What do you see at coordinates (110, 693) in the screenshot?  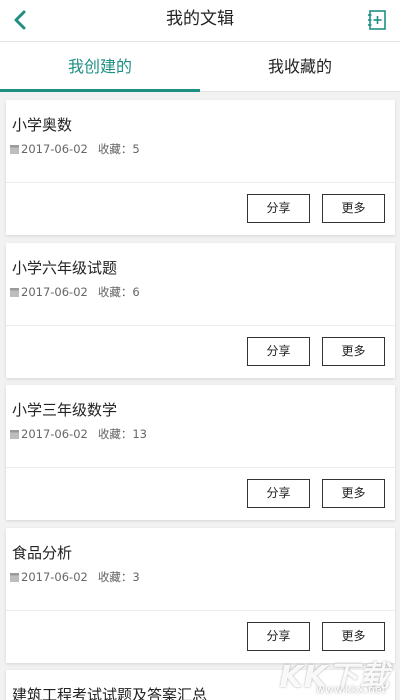 I see `card-title: 建筑工程考试试题及答案汇总` at bounding box center [110, 693].